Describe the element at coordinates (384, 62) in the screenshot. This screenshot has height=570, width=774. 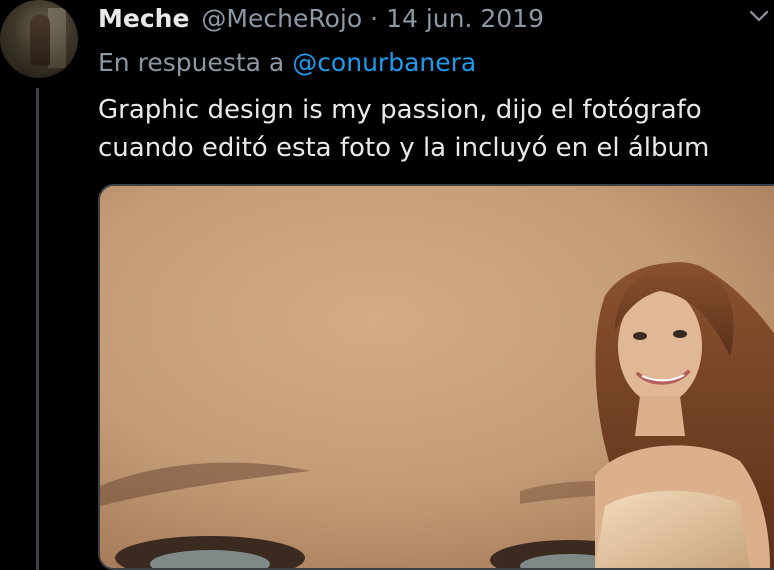
I see `reply-mention-link: @conurbanera` at that location.